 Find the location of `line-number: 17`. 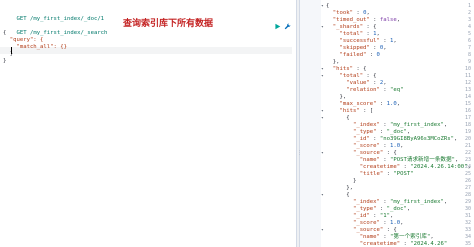

line-number: 17 is located at coordinates (467, 118).